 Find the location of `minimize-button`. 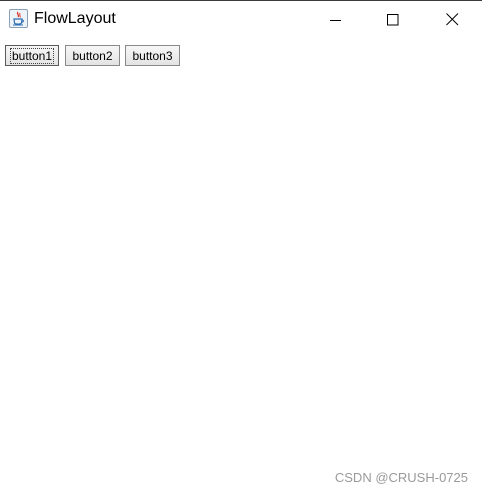

minimize-button is located at coordinates (336, 19).